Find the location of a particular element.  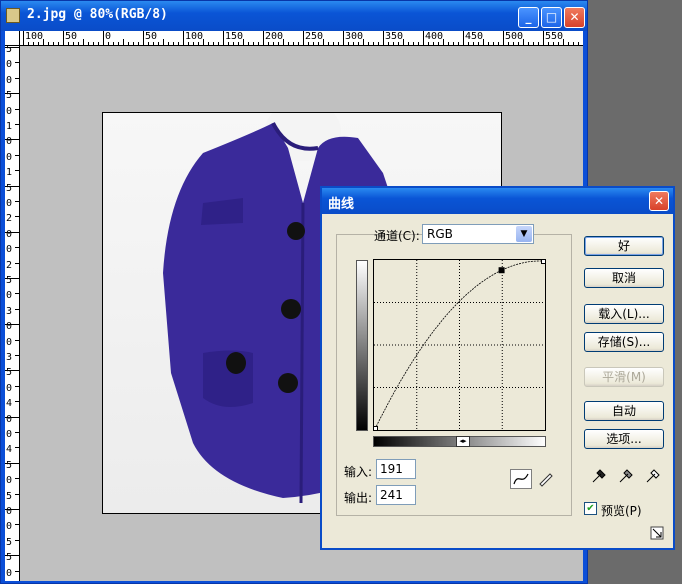

curve-graph is located at coordinates (459, 345).